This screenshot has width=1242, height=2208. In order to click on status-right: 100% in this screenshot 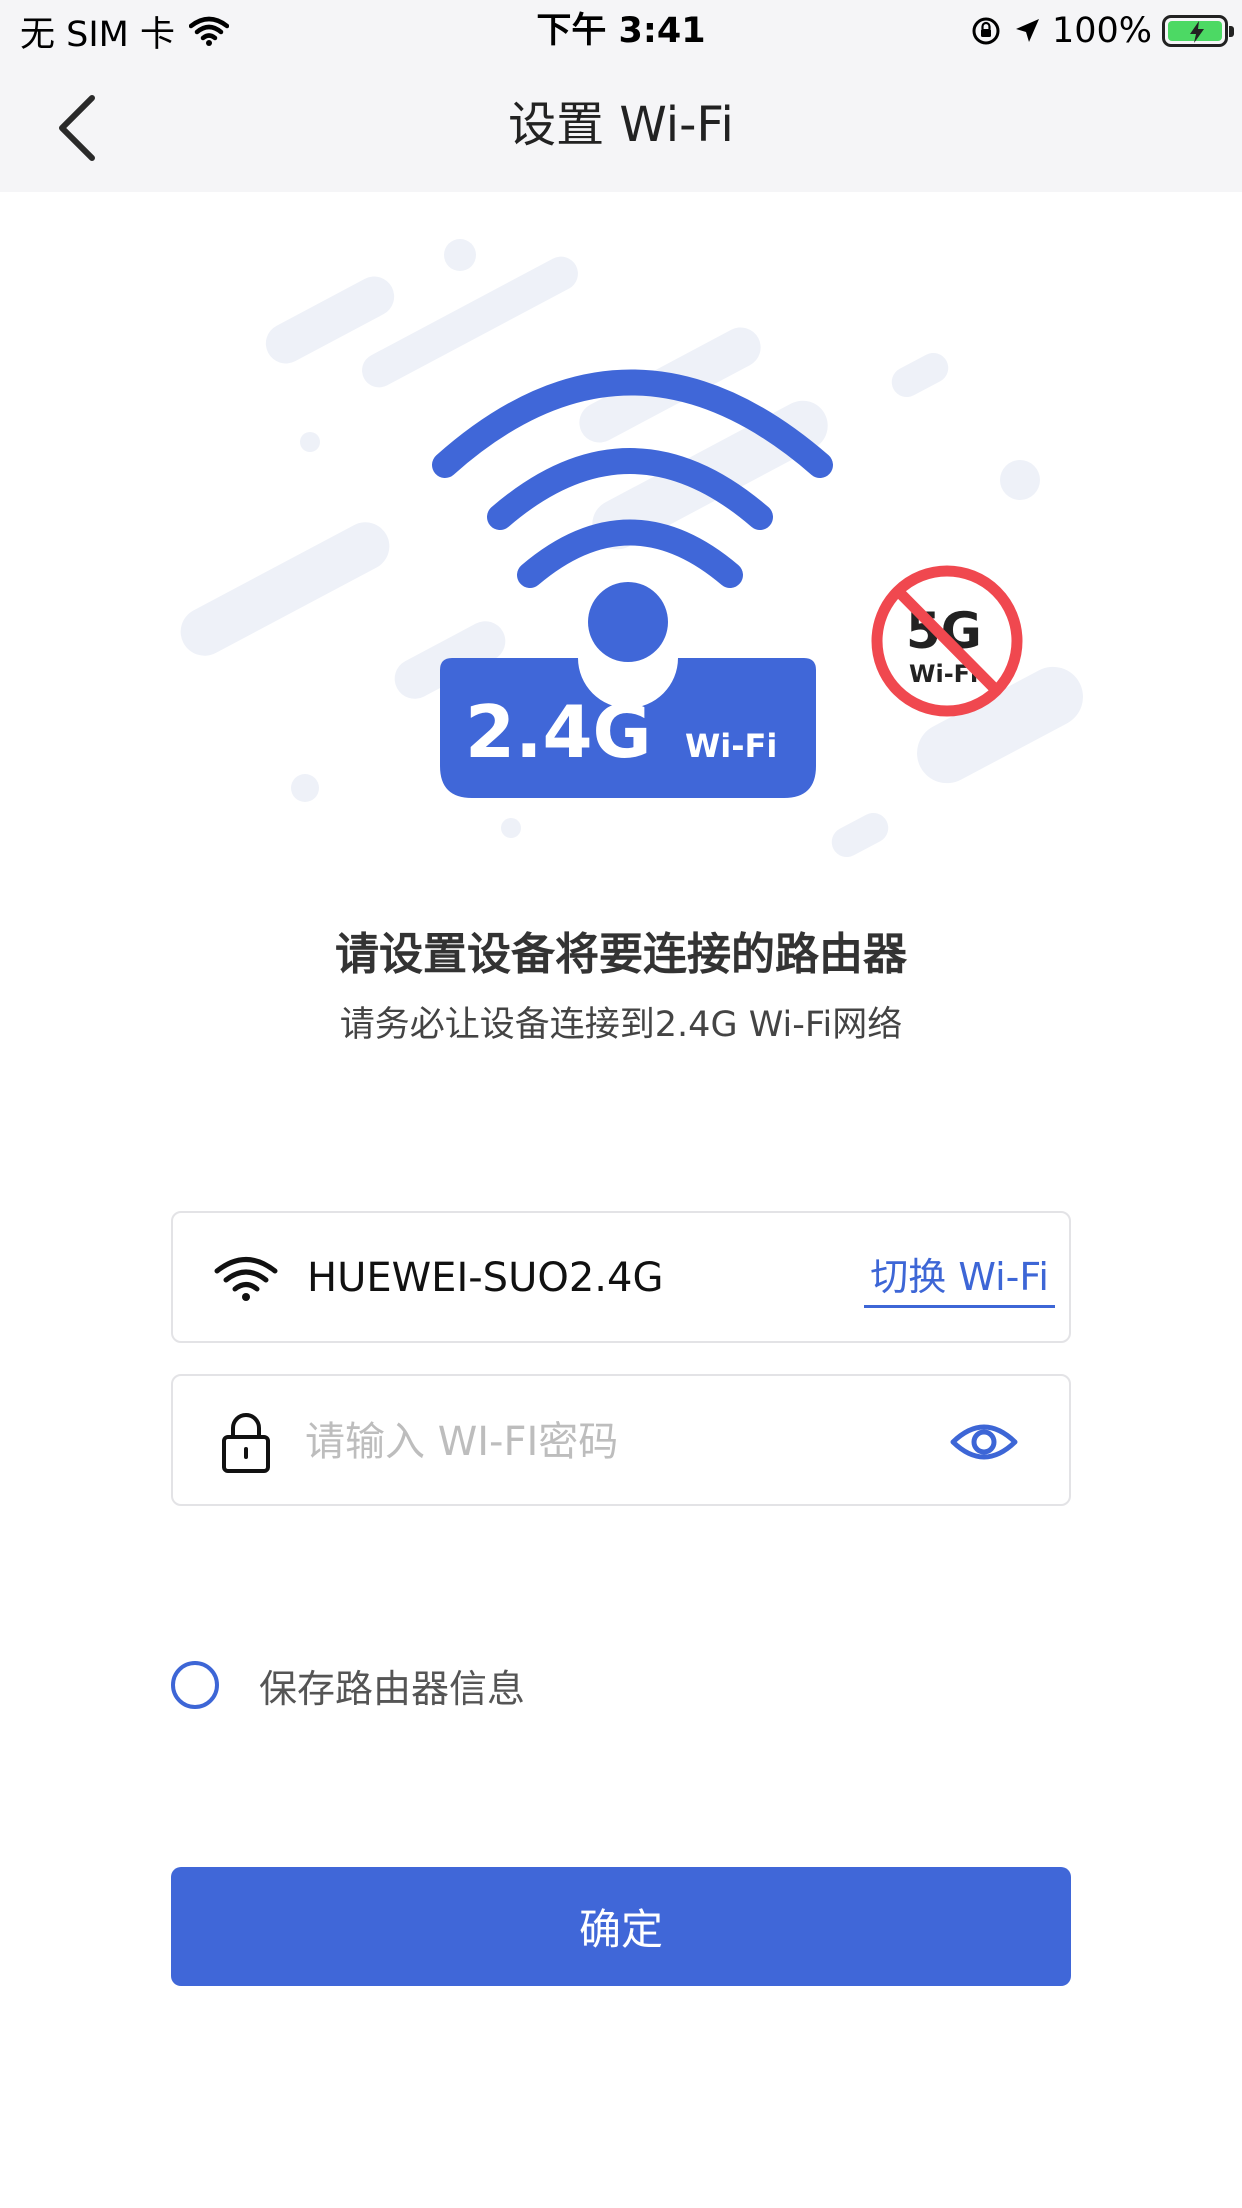, I will do `click(1097, 31)`.